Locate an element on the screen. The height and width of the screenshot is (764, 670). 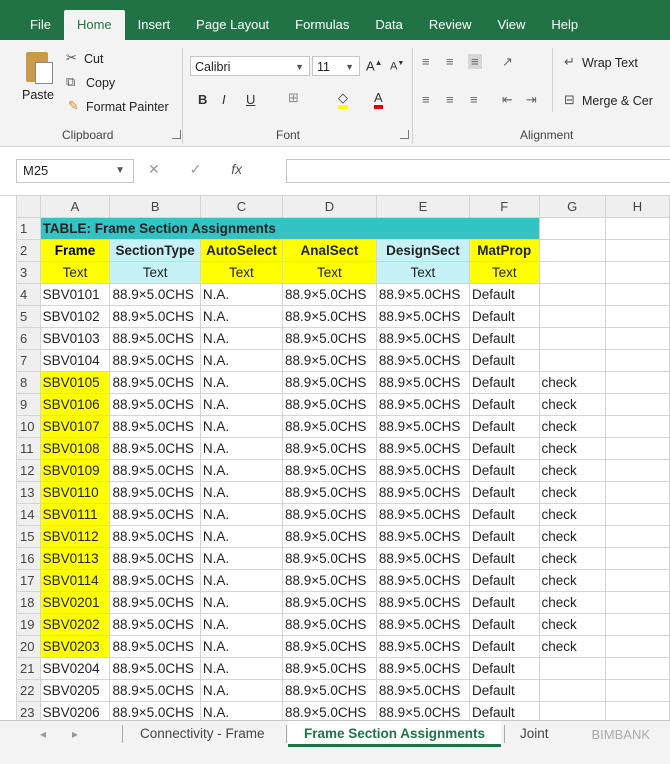
increase-font-icon: A▲ is located at coordinates (374, 65).